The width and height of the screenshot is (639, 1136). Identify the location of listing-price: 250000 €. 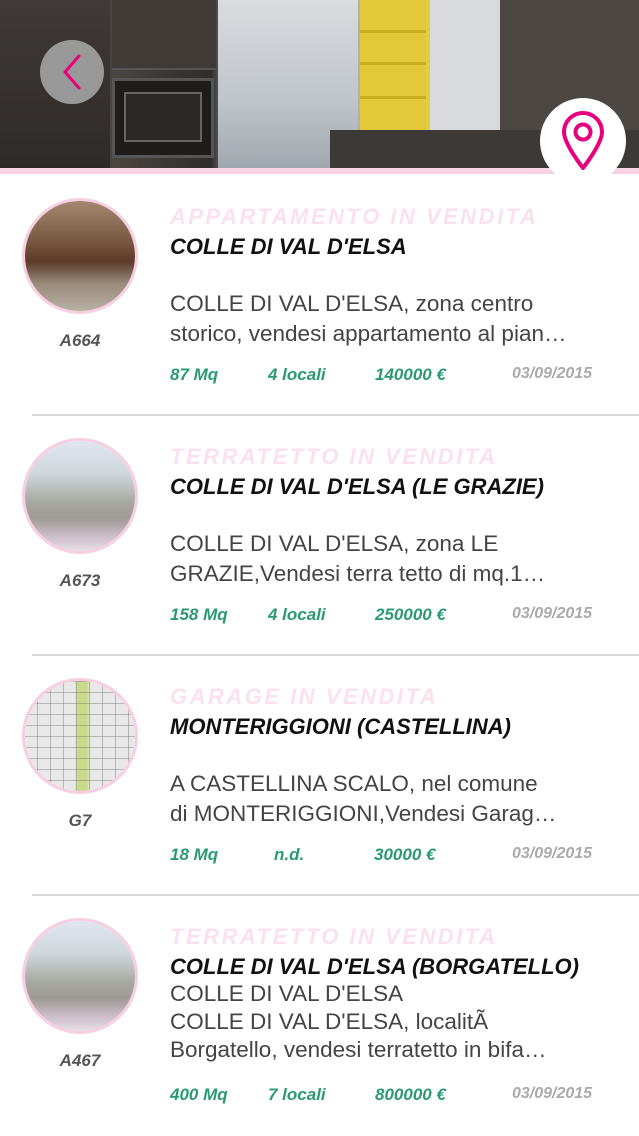
(410, 614).